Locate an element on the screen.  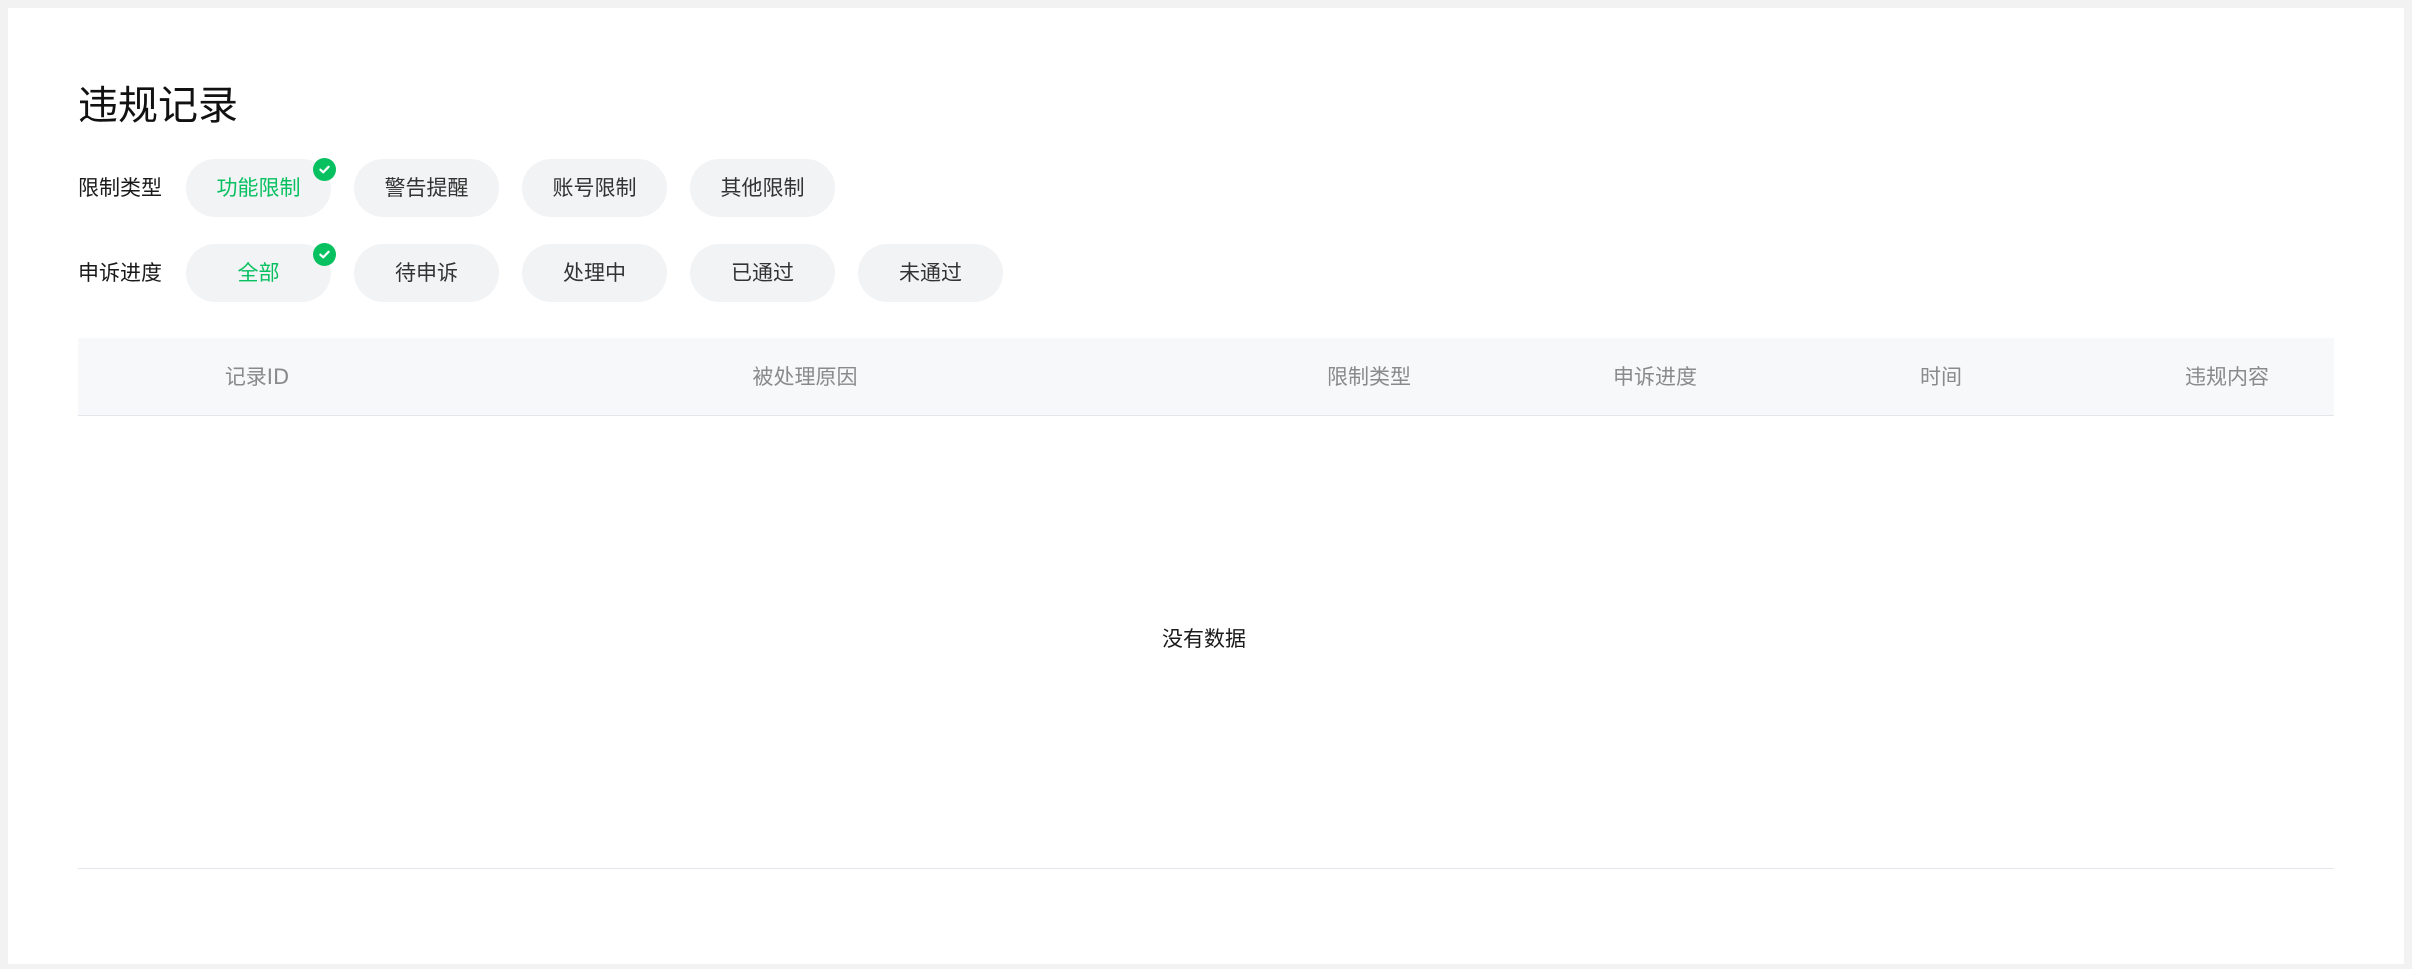
chip-approved: 已通过 is located at coordinates (762, 273).